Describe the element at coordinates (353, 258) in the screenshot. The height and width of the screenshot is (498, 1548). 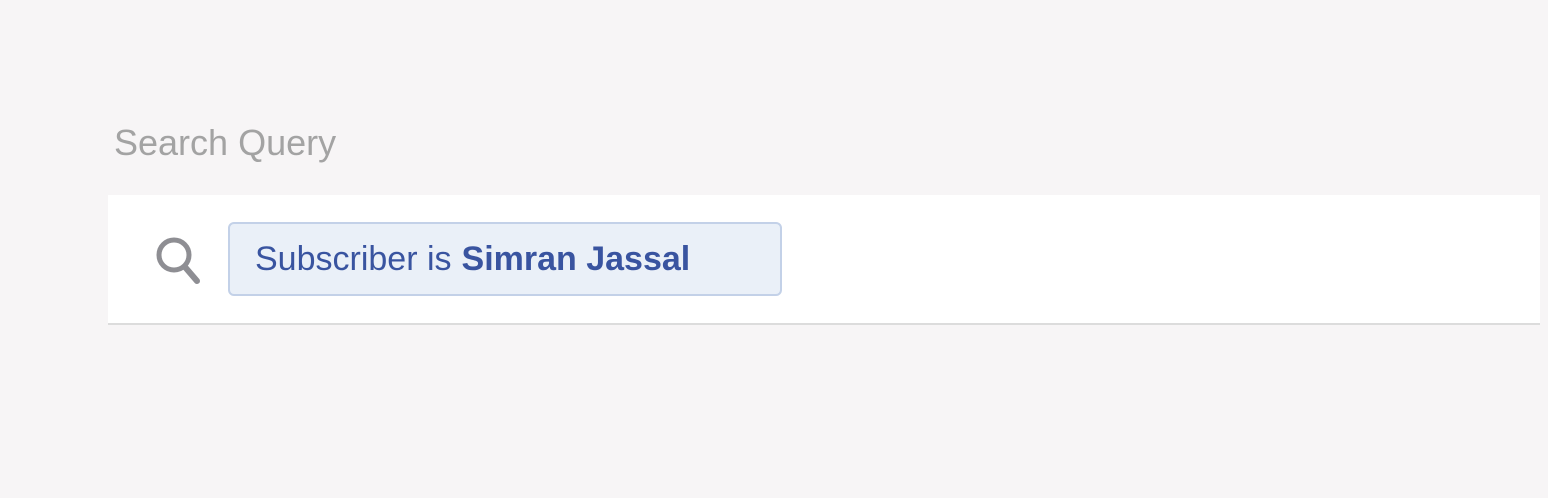
I see `filter-field-text: Subscriber is` at that location.